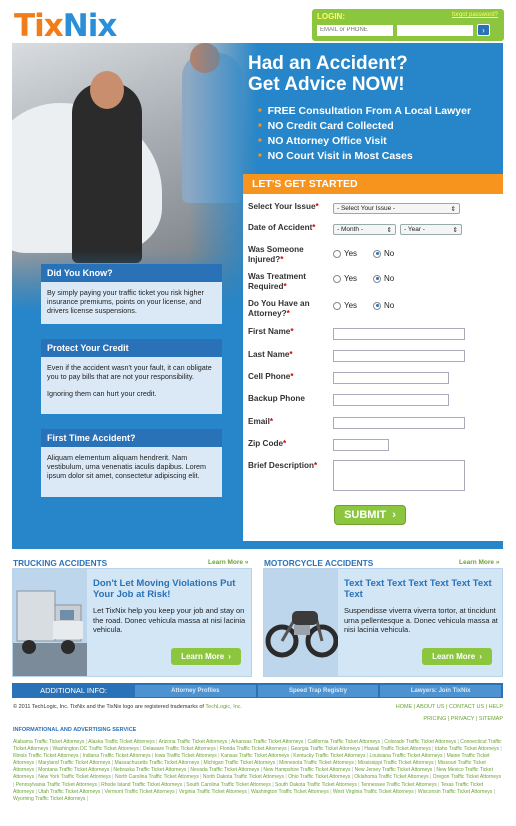 Image resolution: width=516 pixels, height=826 pixels. What do you see at coordinates (396, 770) in the screenshot?
I see `attorney-link: New Jersey Traffic Ticket Attorneys` at bounding box center [396, 770].